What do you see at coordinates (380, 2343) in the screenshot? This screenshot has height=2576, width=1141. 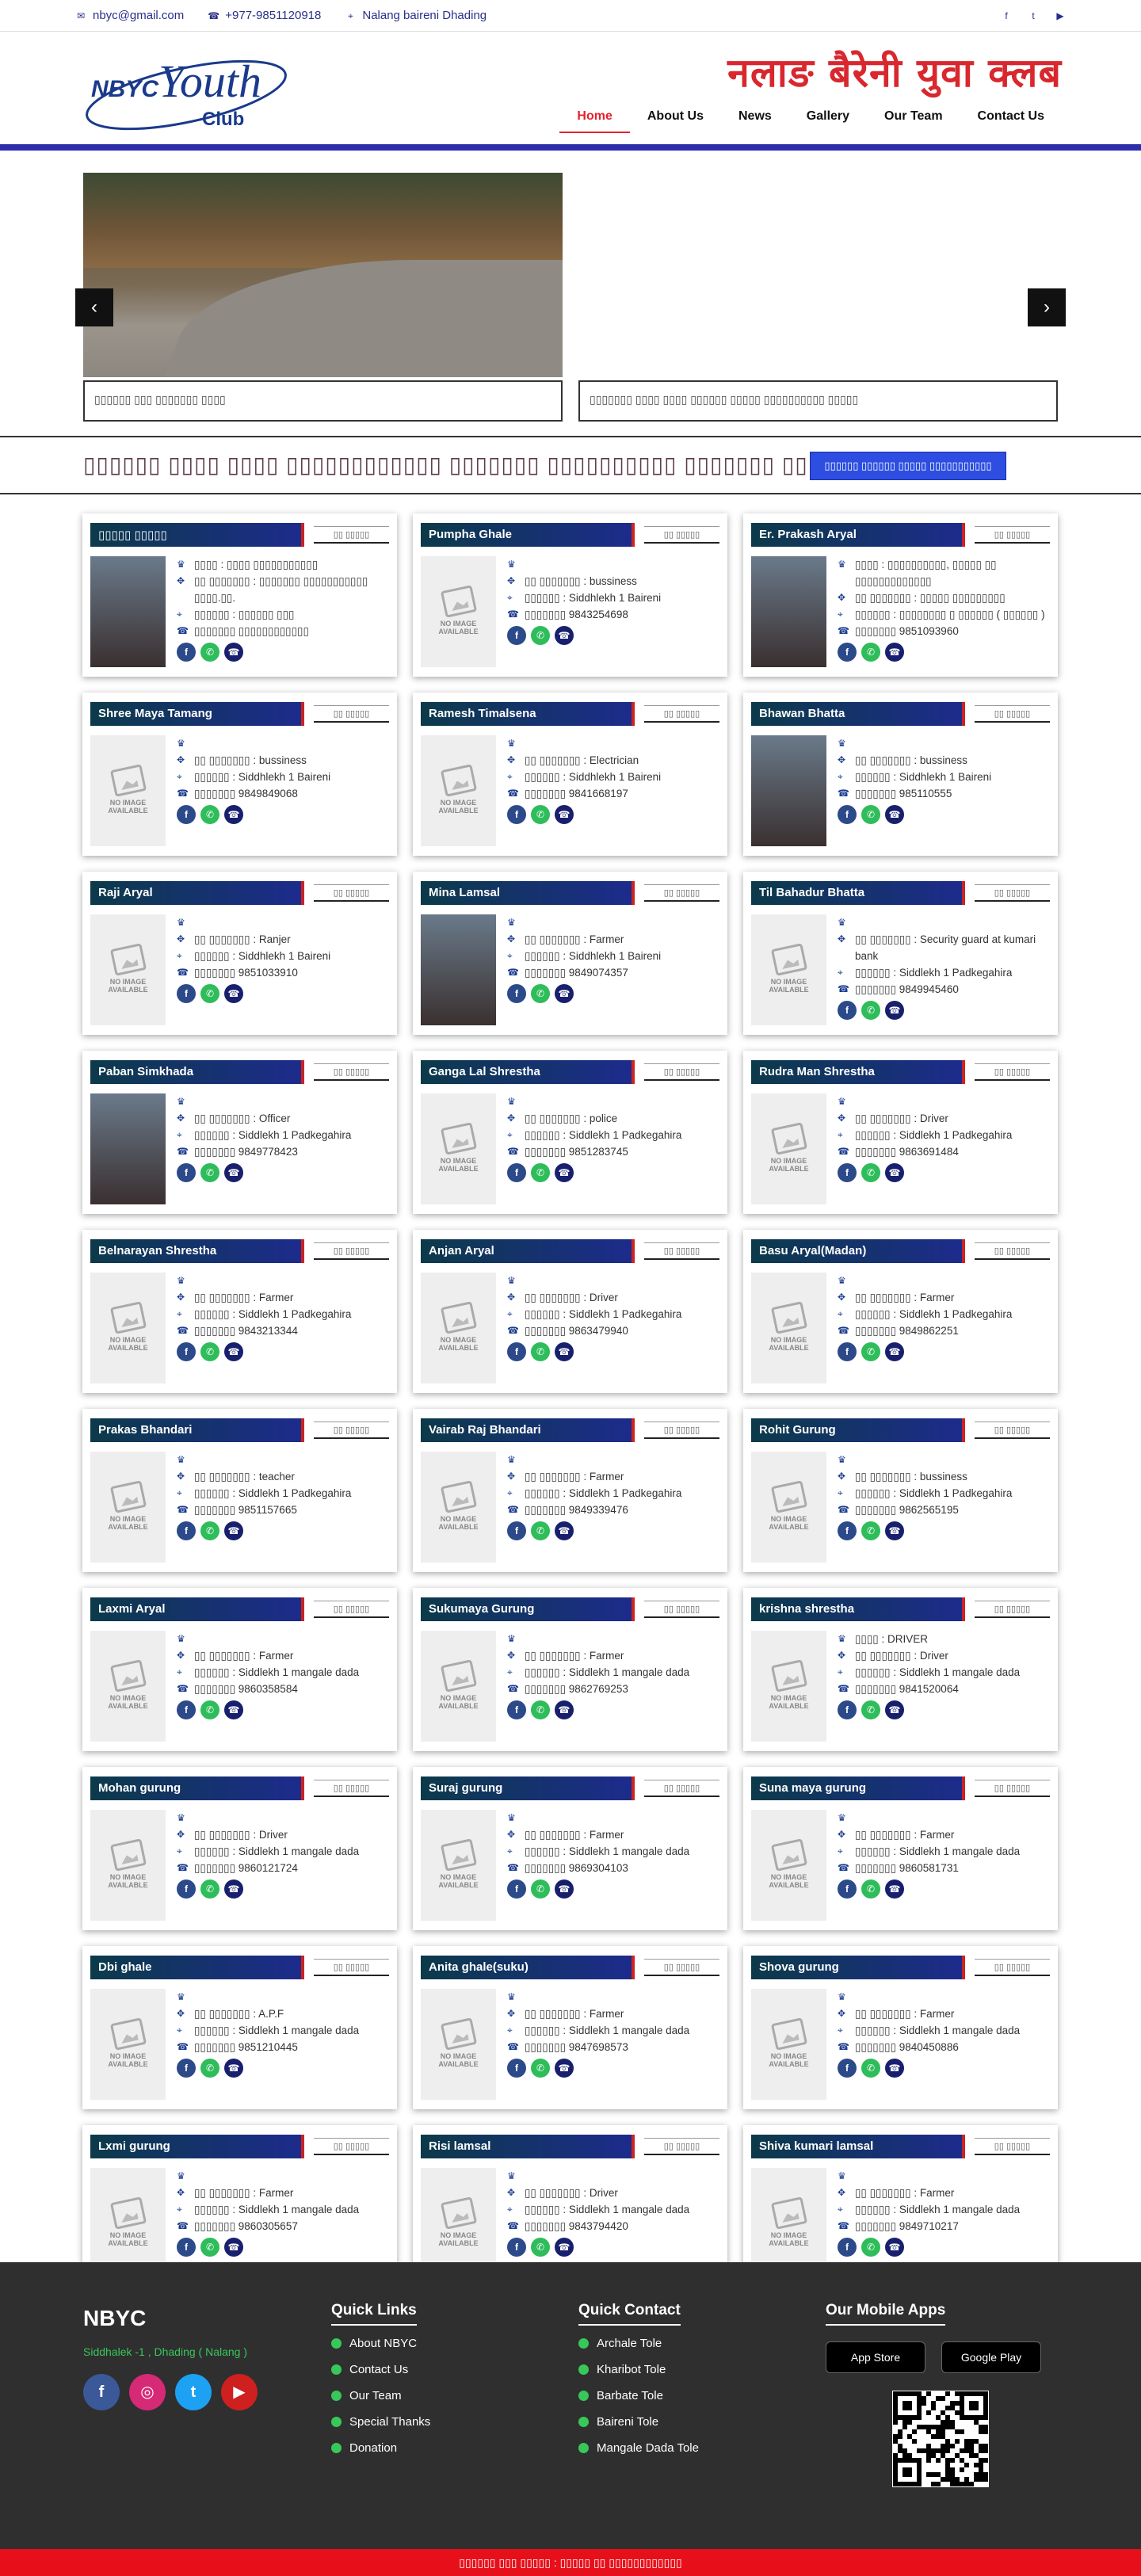 I see `footer-link-about: About NBYC` at bounding box center [380, 2343].